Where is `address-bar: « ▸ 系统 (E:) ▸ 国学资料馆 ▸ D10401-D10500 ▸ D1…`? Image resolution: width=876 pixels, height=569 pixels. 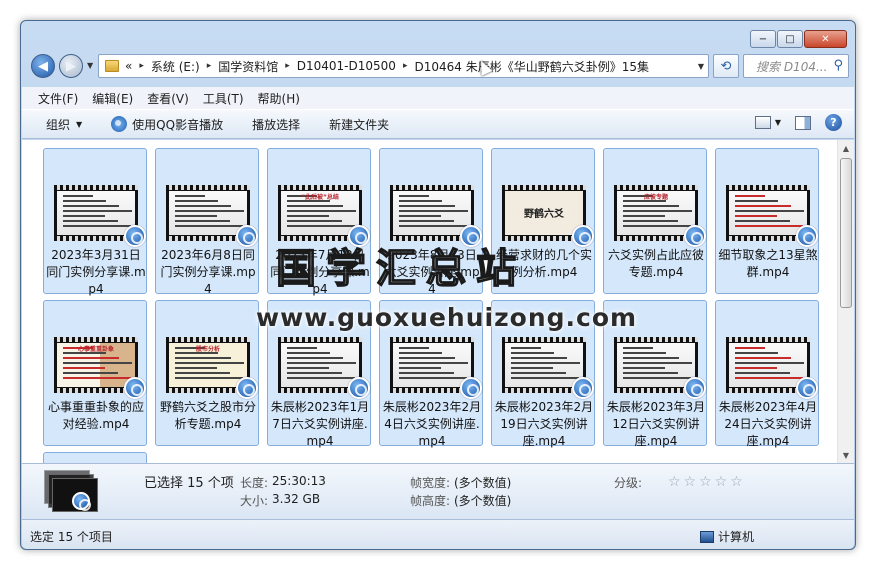
address-bar: « ▸ 系统 (E:) ▸ 国学资料馆 ▸ D10401-D10500 ▸ D1… is located at coordinates (403, 66).